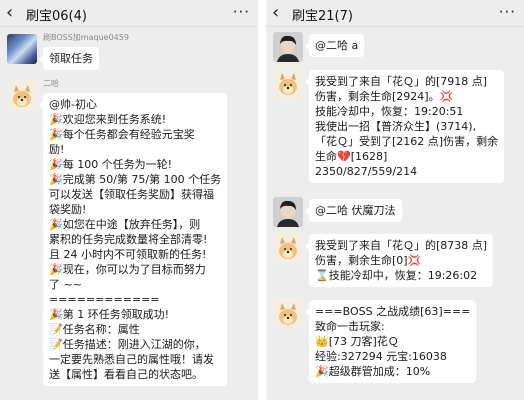 The width and height of the screenshot is (524, 400). I want to click on message-line: 了 ~~, so click(65, 284).